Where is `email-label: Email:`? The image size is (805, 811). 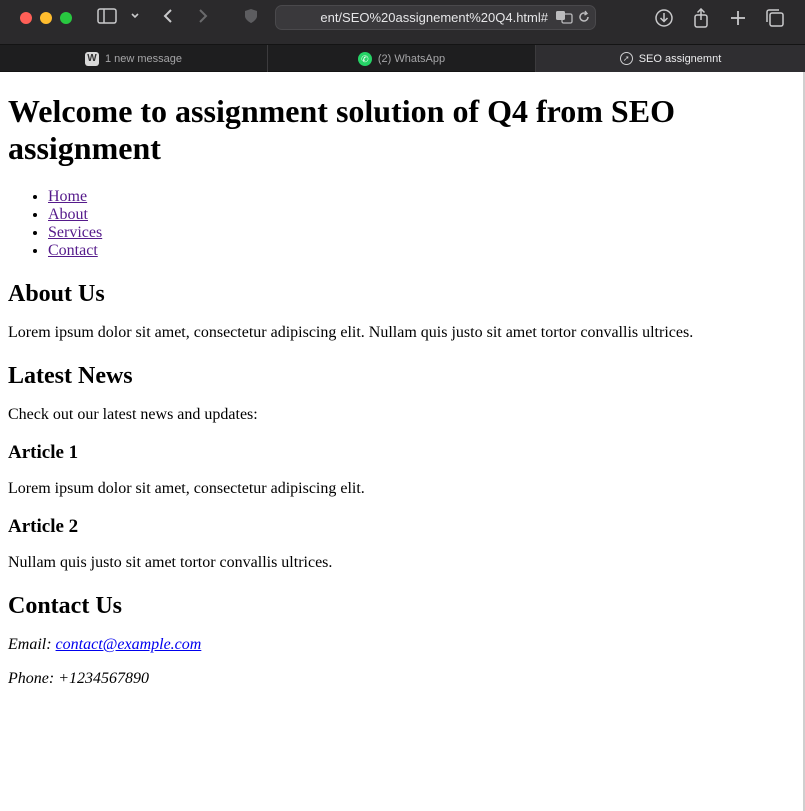 email-label: Email: is located at coordinates (30, 644).